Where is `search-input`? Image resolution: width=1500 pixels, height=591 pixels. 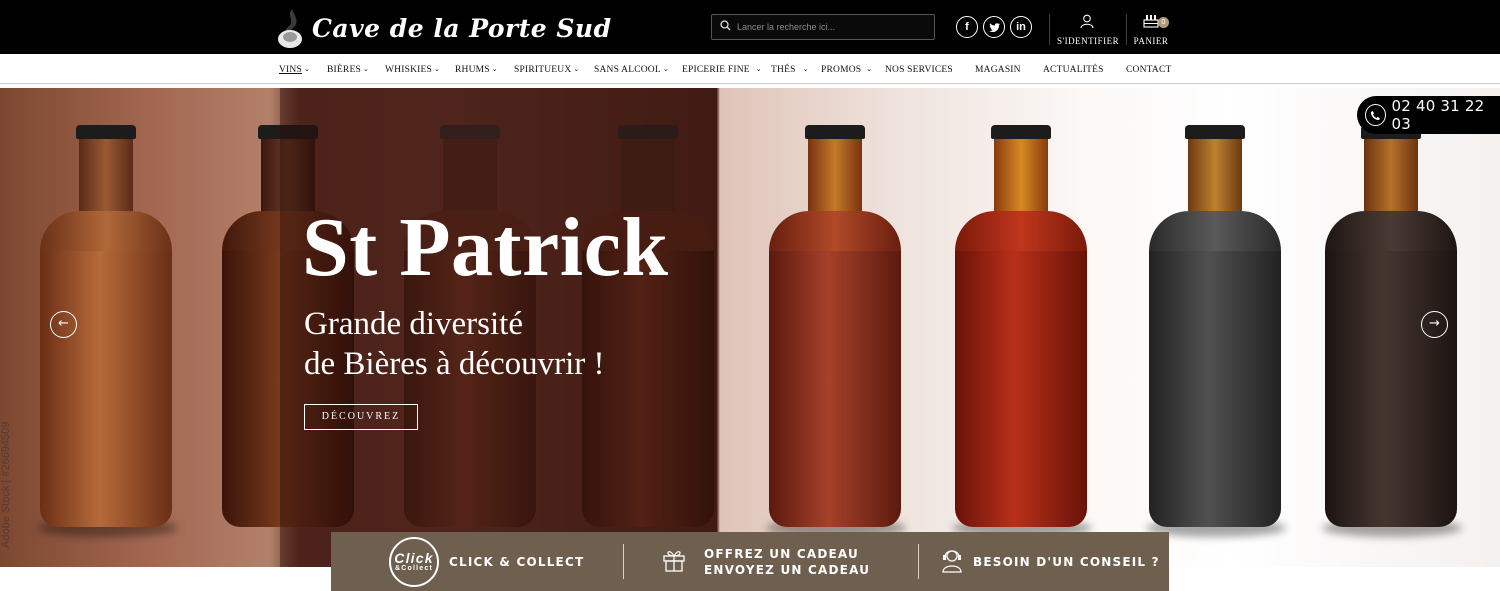 search-input is located at coordinates (832, 27).